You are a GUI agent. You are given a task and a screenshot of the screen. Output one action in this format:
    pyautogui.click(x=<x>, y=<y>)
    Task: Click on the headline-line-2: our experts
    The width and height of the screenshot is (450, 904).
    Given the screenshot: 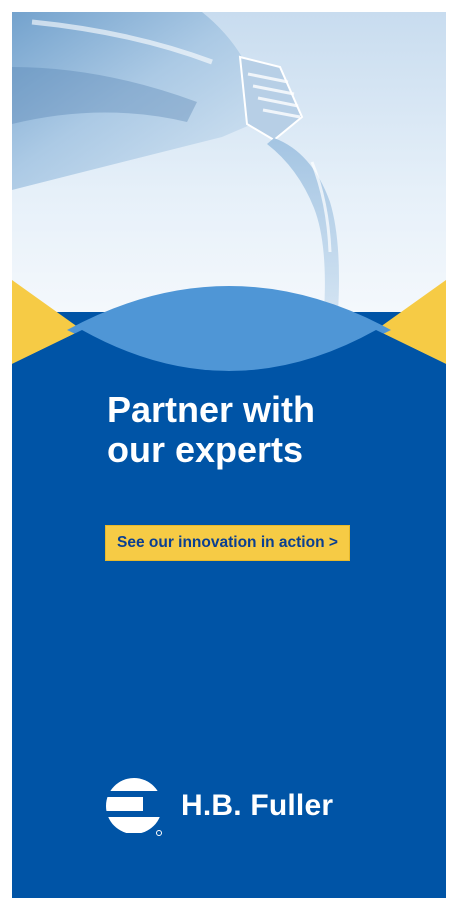 What is the action you would take?
    pyautogui.click(x=205, y=449)
    